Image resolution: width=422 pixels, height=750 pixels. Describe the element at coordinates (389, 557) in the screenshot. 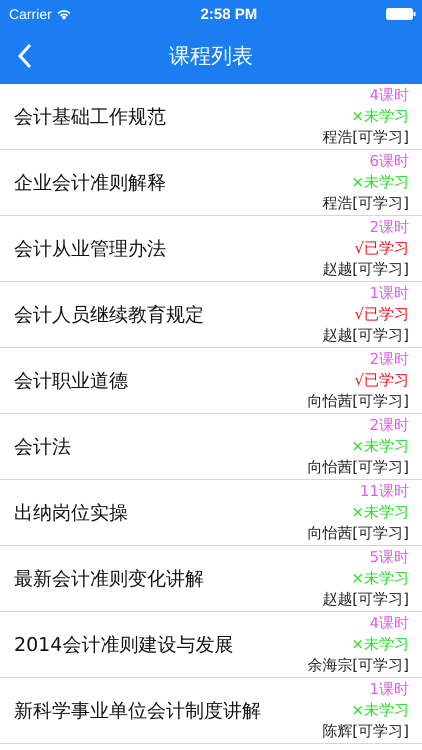

I see `course-hours: 5课时` at that location.